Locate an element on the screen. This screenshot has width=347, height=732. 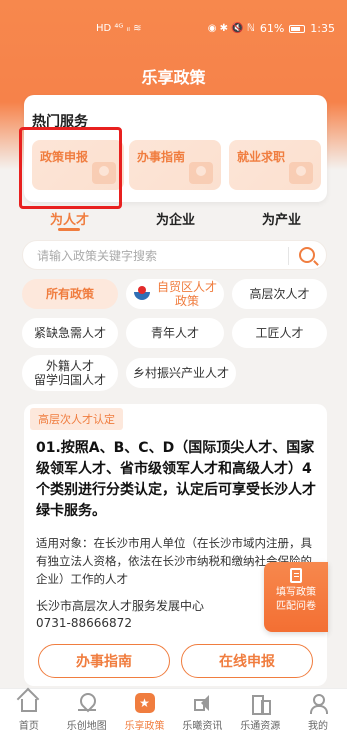
chip-label: 乡村振兴产业人才 is located at coordinates (180, 372).